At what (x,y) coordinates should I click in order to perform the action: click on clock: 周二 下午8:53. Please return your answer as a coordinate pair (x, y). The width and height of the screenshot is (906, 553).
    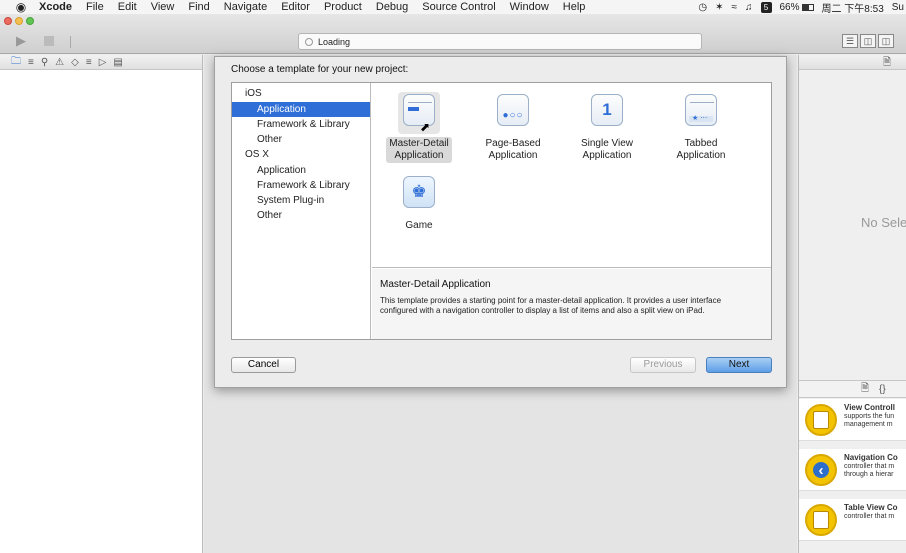
    Looking at the image, I should click on (853, 7).